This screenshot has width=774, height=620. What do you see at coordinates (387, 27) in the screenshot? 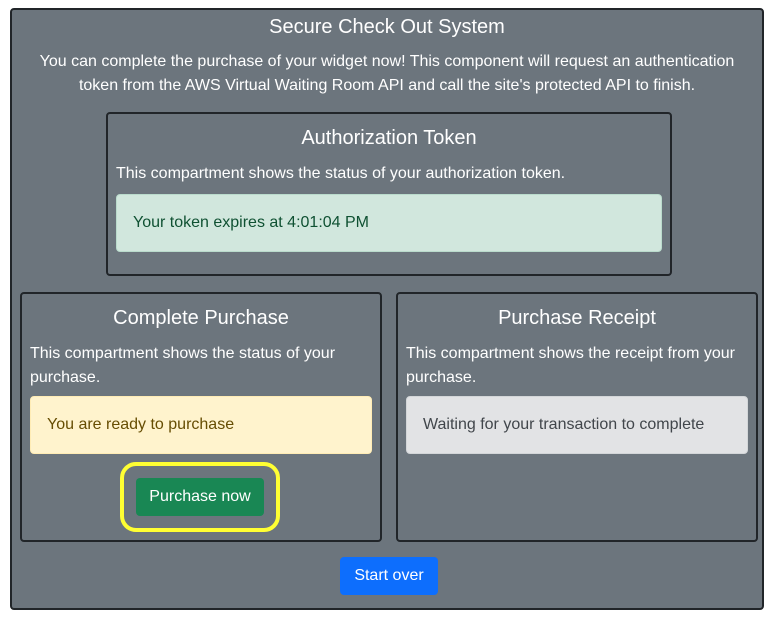
I see `page-title: Secure Check Out System` at bounding box center [387, 27].